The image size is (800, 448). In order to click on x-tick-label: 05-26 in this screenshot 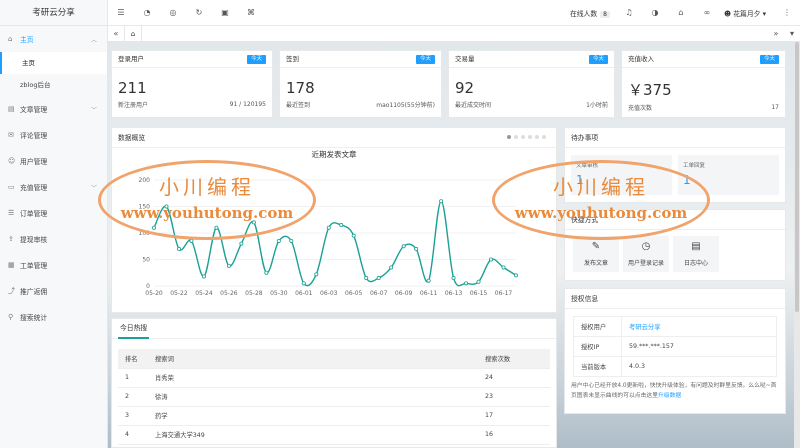, I will do `click(229, 293)`.